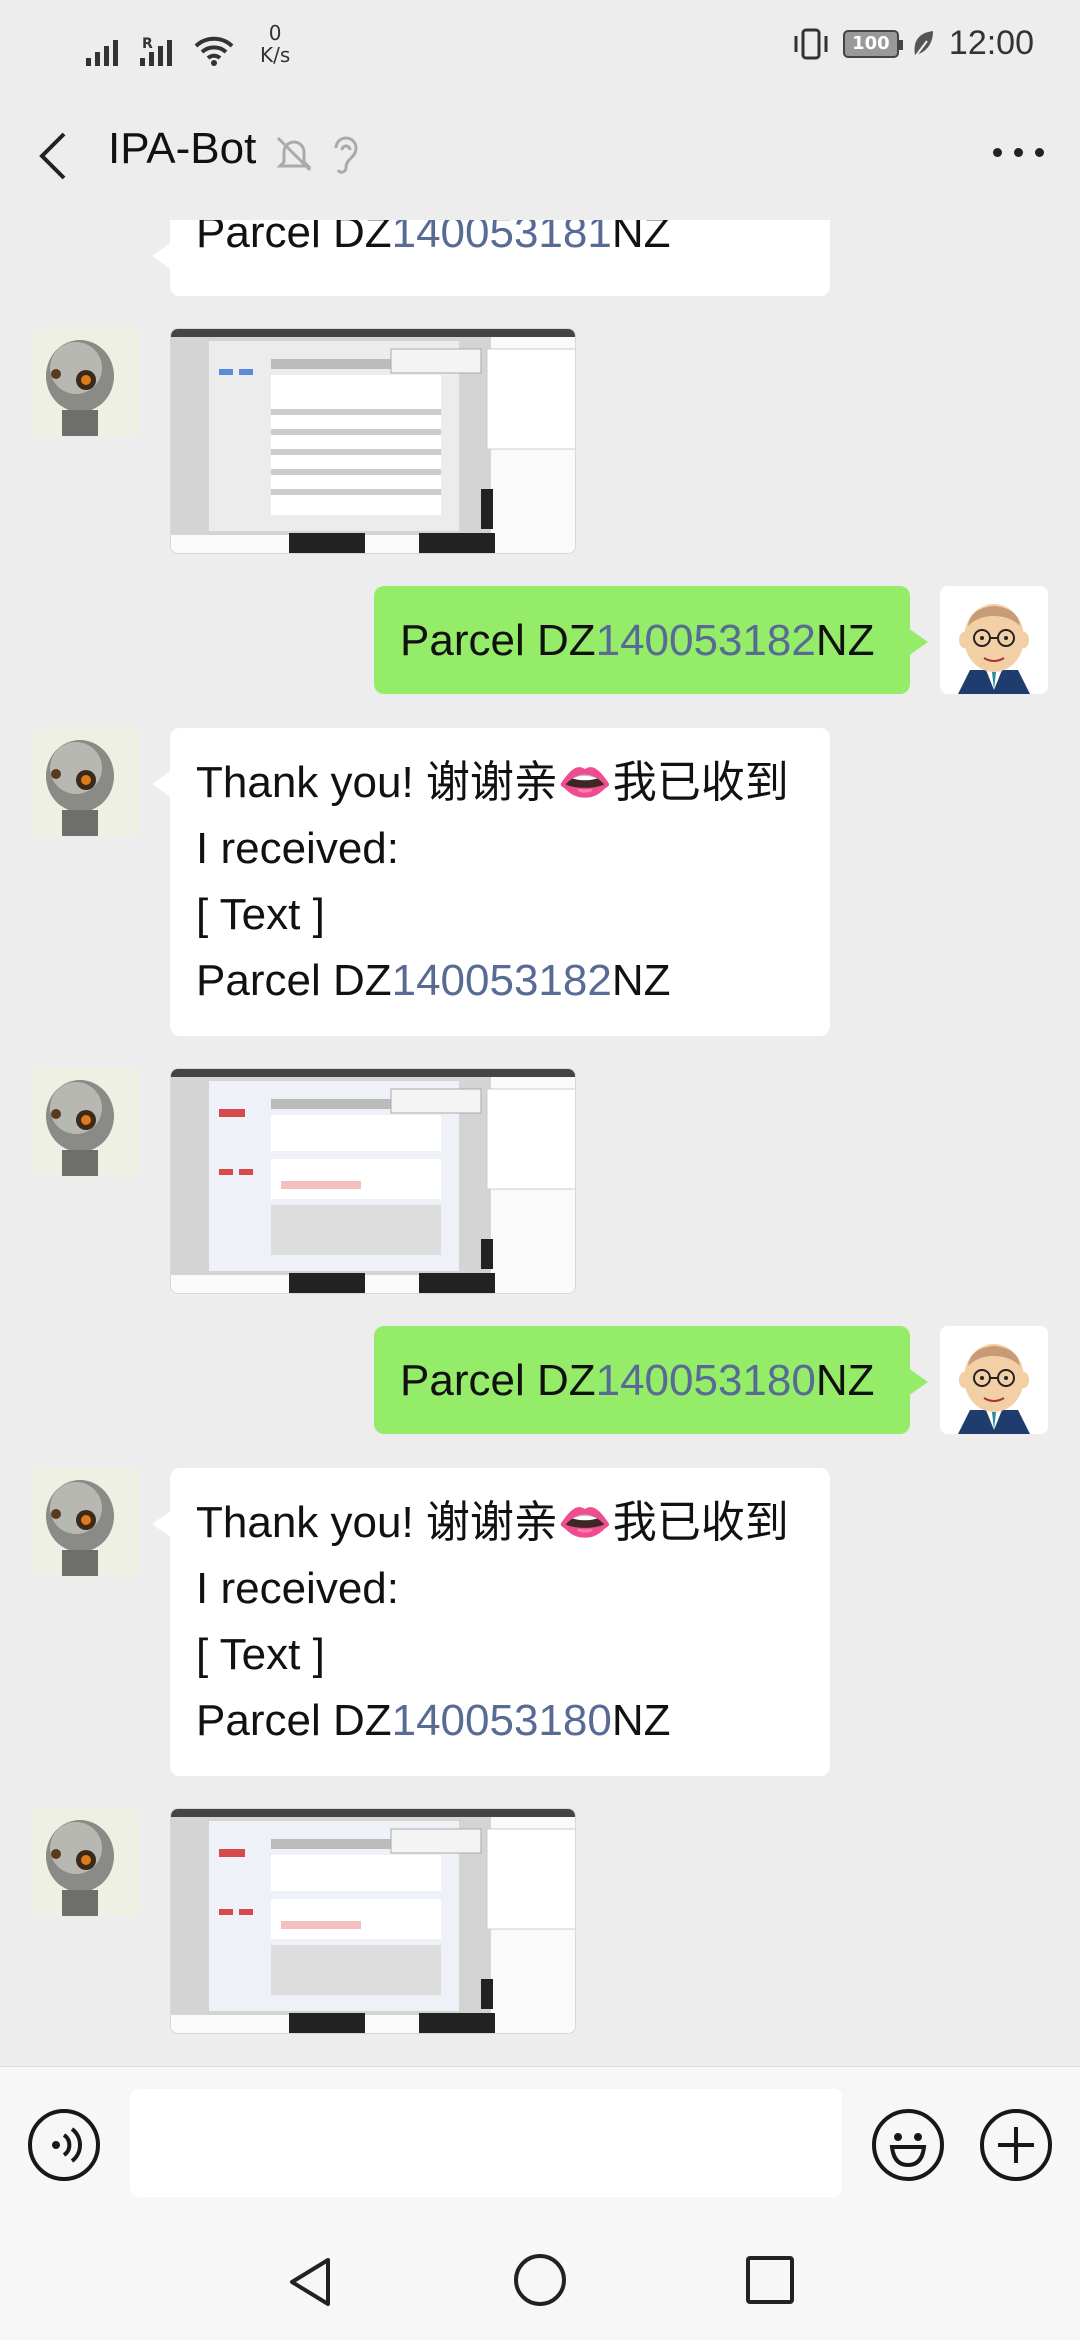 This screenshot has width=1080, height=2340. I want to click on parcel-line: Parcel DZ140053180NZ, so click(500, 1721).